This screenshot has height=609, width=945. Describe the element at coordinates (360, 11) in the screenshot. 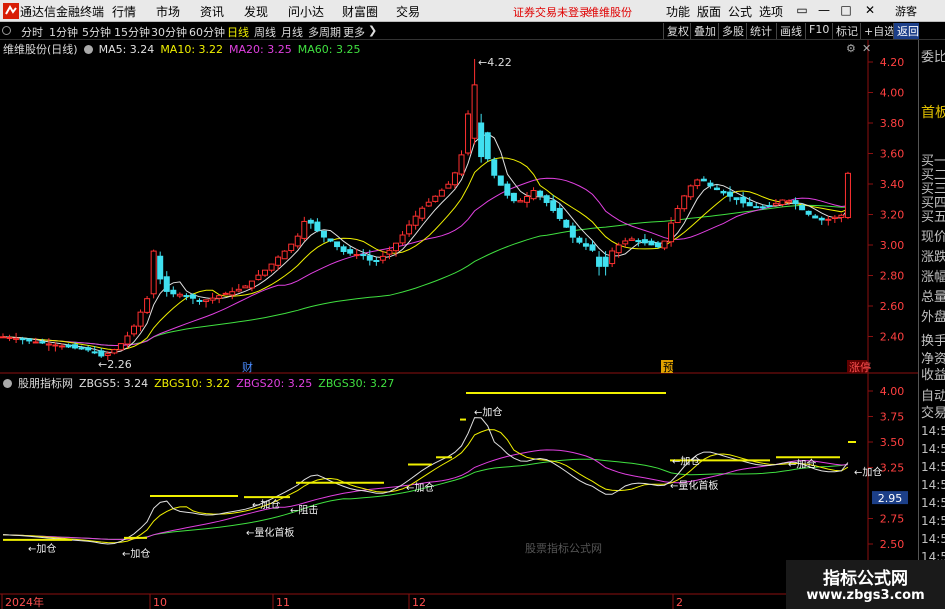

I see `menu-item-wealth: 财富圈` at that location.